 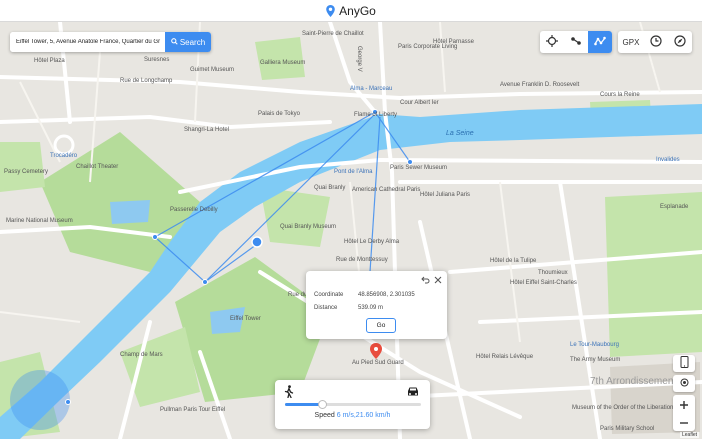 What do you see at coordinates (279, 114) in the screenshot?
I see `map-label: Palais de Tokyo` at bounding box center [279, 114].